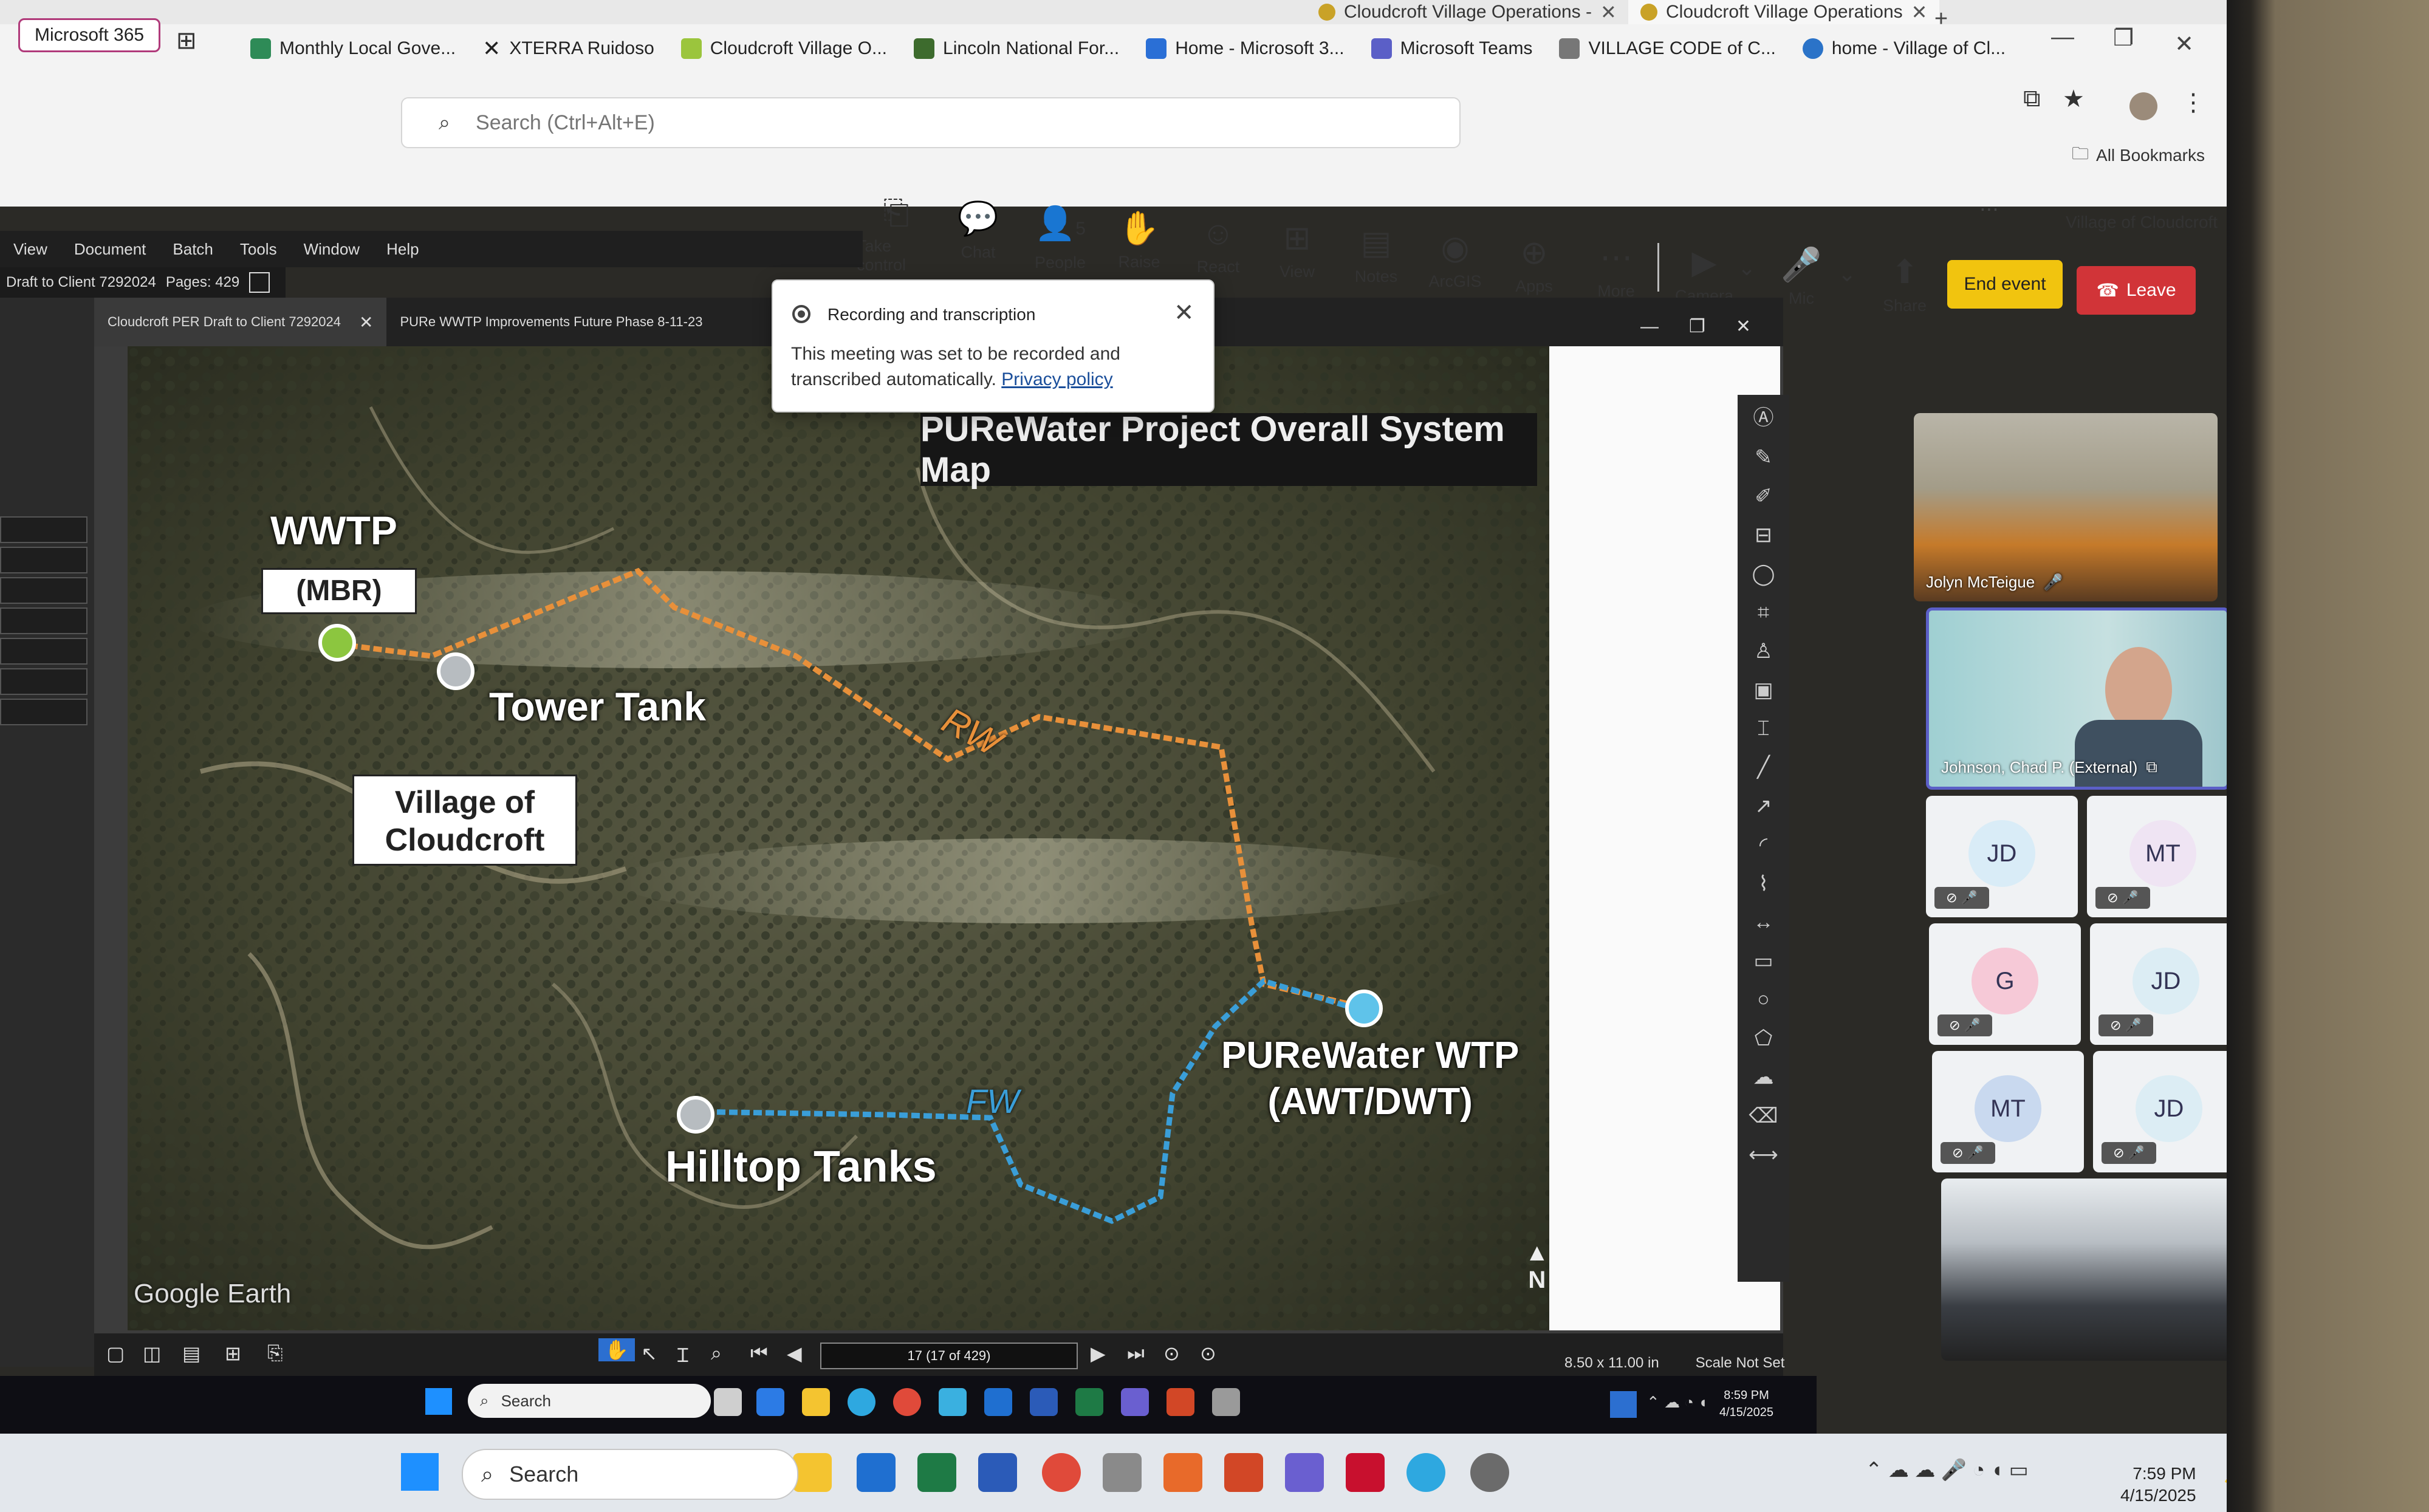 The width and height of the screenshot is (2429, 1512). I want to click on bookmark-star-icon: ★, so click(2074, 99).